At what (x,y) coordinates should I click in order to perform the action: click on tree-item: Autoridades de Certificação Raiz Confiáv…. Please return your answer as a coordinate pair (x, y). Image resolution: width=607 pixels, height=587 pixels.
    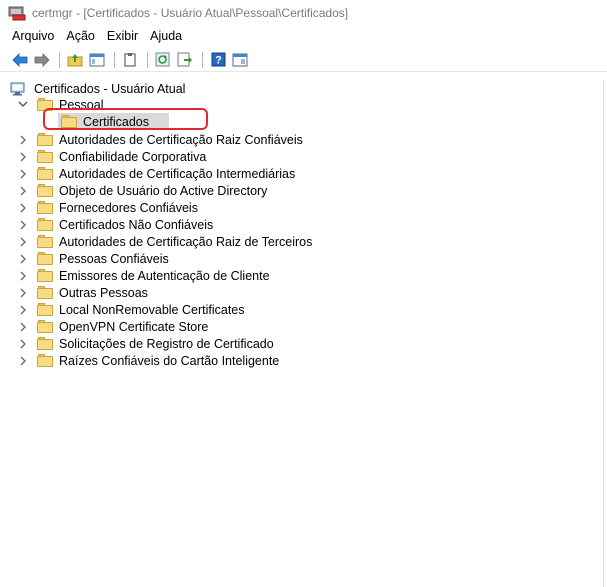
    Looking at the image, I should click on (160, 139).